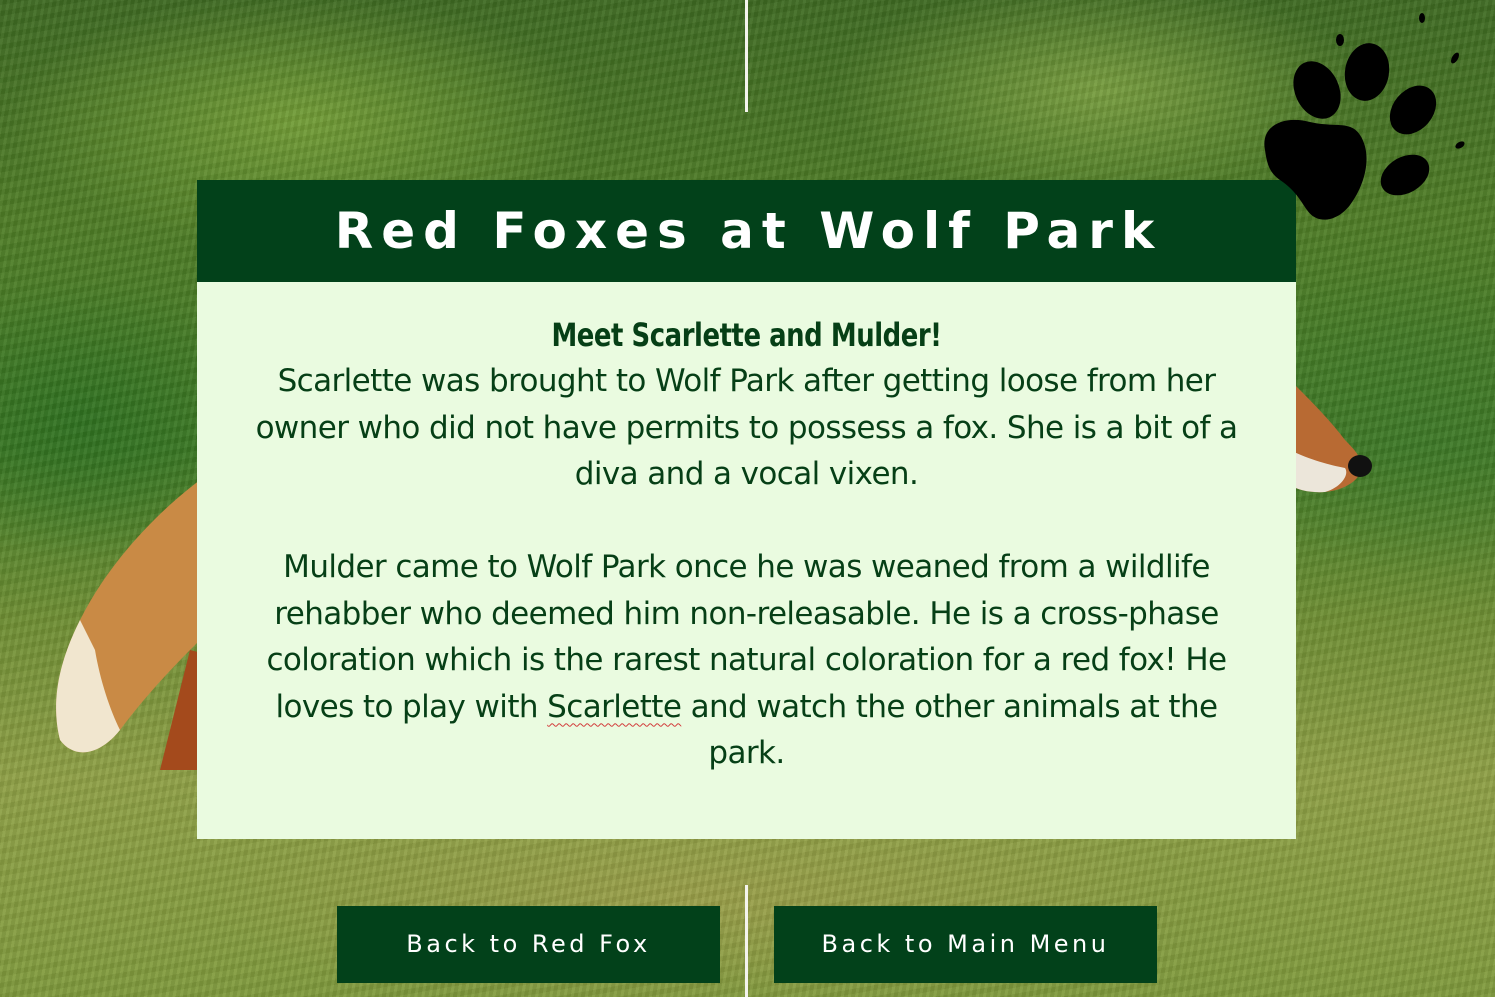 The width and height of the screenshot is (1495, 997). Describe the element at coordinates (528, 944) in the screenshot. I see `back-to-red-fox-button: Back to Red Fox` at that location.